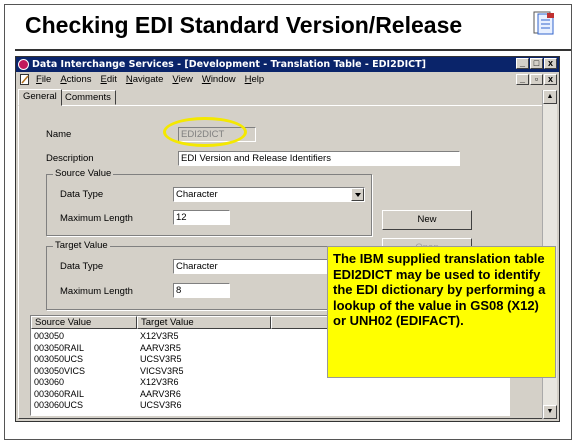 The width and height of the screenshot is (578, 446). I want to click on document-edit-icon, so click(24, 79).